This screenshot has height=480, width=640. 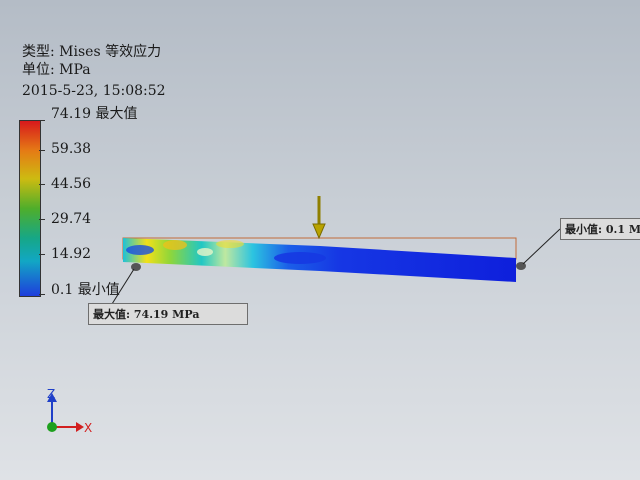 I want to click on load-arrow-icon, so click(x=319, y=231).